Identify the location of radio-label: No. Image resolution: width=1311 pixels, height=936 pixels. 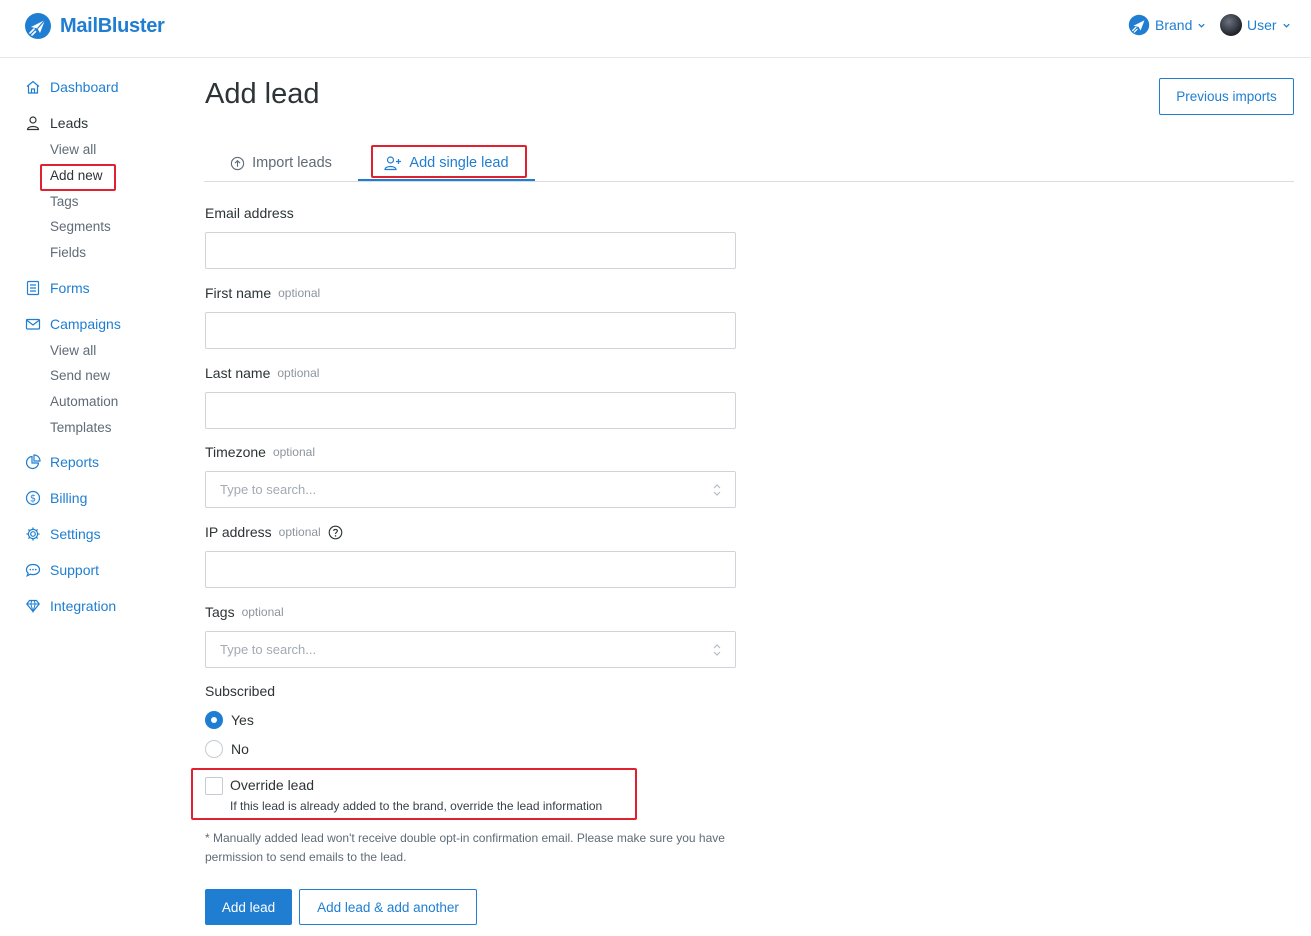
(240, 749).